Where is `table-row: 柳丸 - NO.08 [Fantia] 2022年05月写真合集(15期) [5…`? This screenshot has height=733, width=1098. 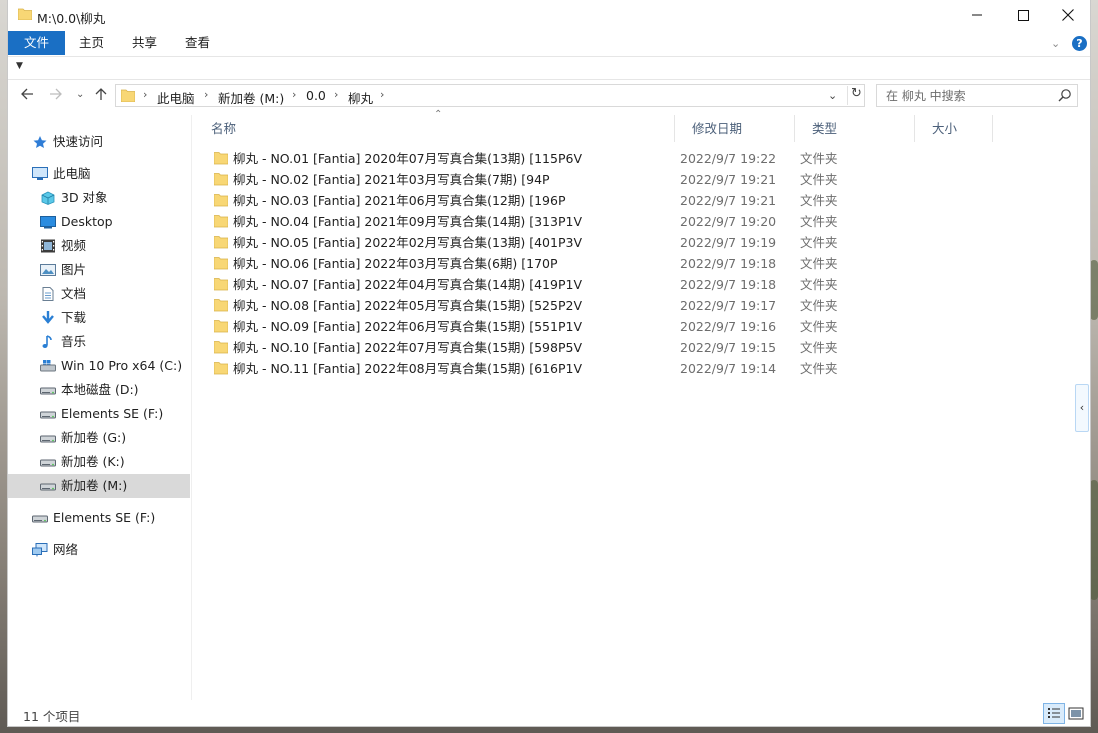 table-row: 柳丸 - NO.08 [Fantia] 2022年05月写真合集(15期) [5… is located at coordinates (611, 305).